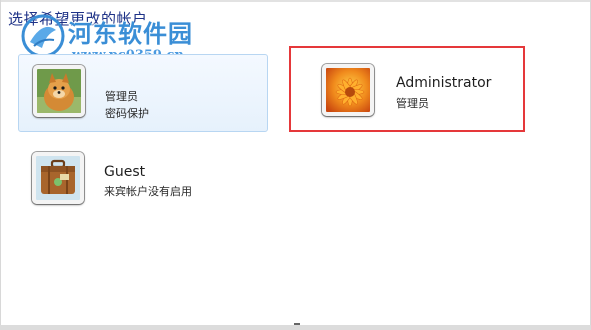 Image resolution: width=591 pixels, height=330 pixels. What do you see at coordinates (295, 1) in the screenshot?
I see `window-top-border` at bounding box center [295, 1].